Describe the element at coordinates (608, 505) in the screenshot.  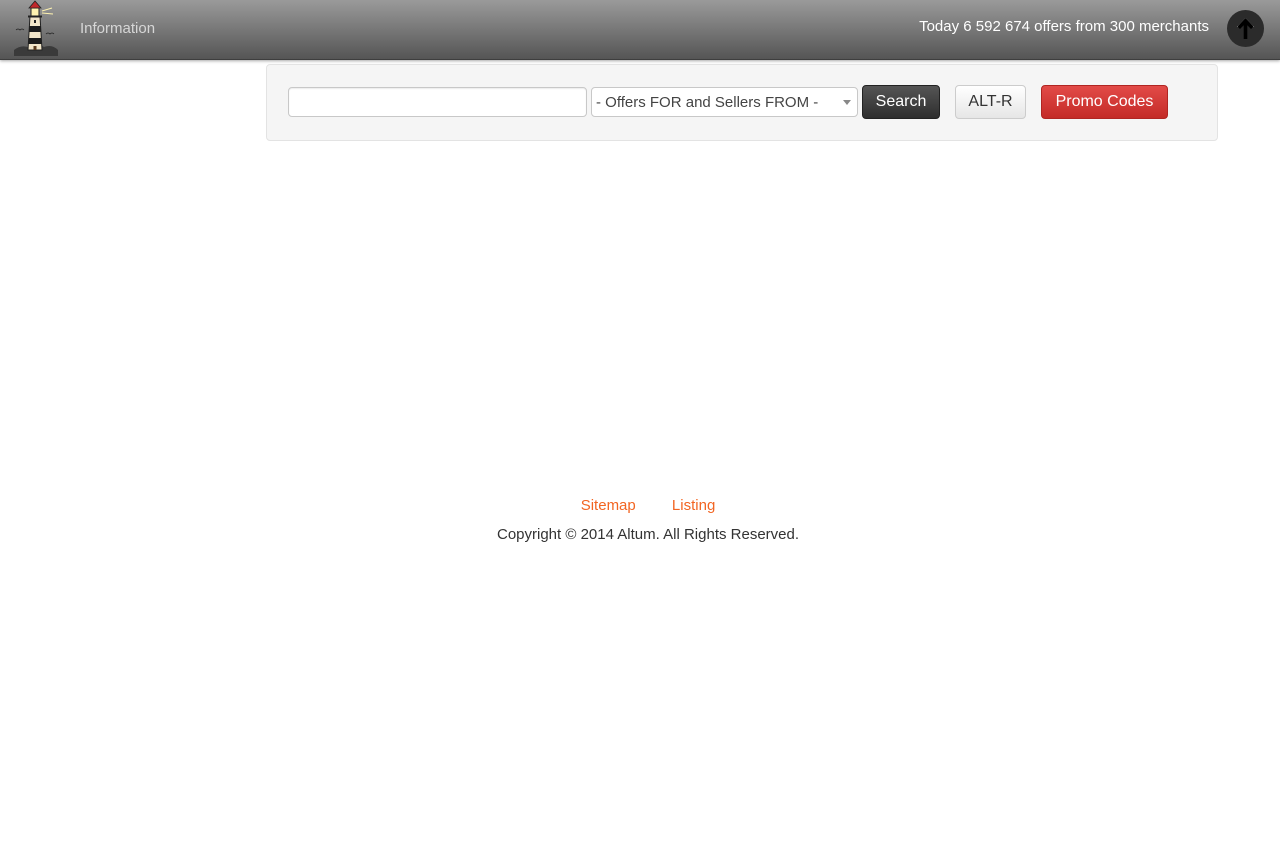
I see `footer-link-sitemap: Sitemap` at that location.